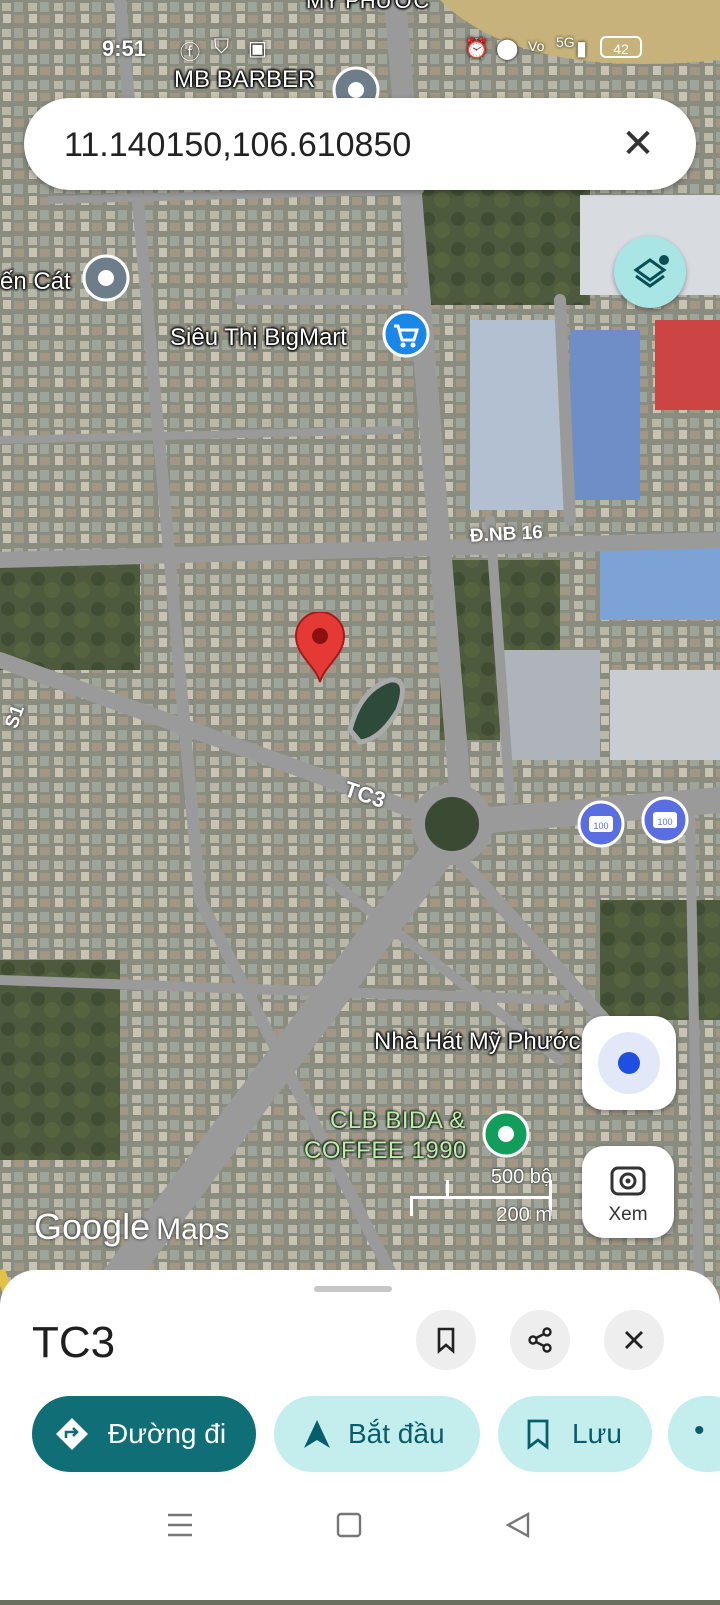 This screenshot has height=1605, width=720. What do you see at coordinates (506, 1138) in the screenshot?
I see `billiards-cafe-poi-icon` at bounding box center [506, 1138].